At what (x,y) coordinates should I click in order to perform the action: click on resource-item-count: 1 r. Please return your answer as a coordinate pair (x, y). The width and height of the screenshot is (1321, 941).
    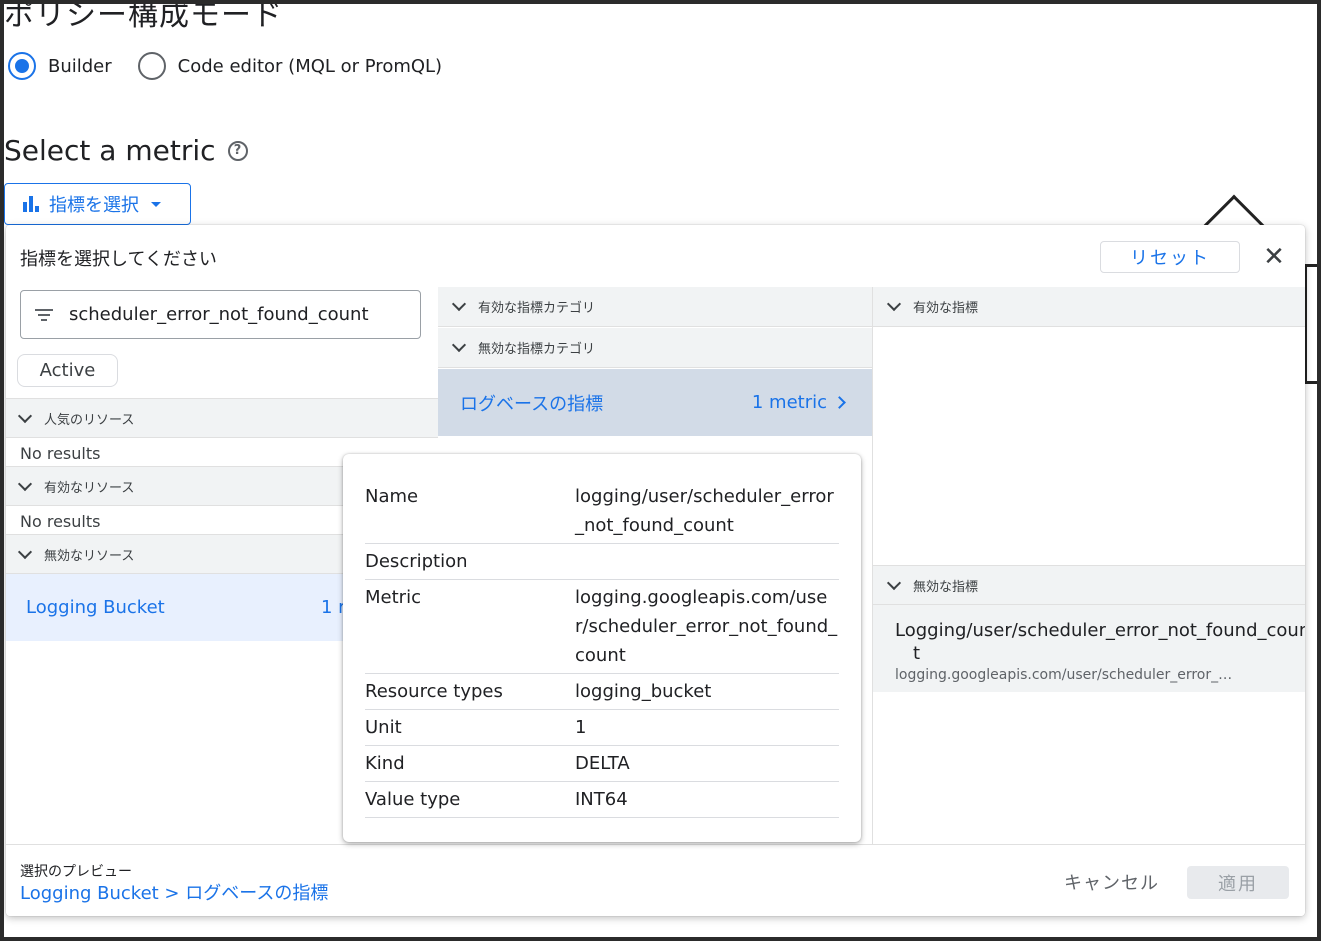
    Looking at the image, I should click on (333, 607).